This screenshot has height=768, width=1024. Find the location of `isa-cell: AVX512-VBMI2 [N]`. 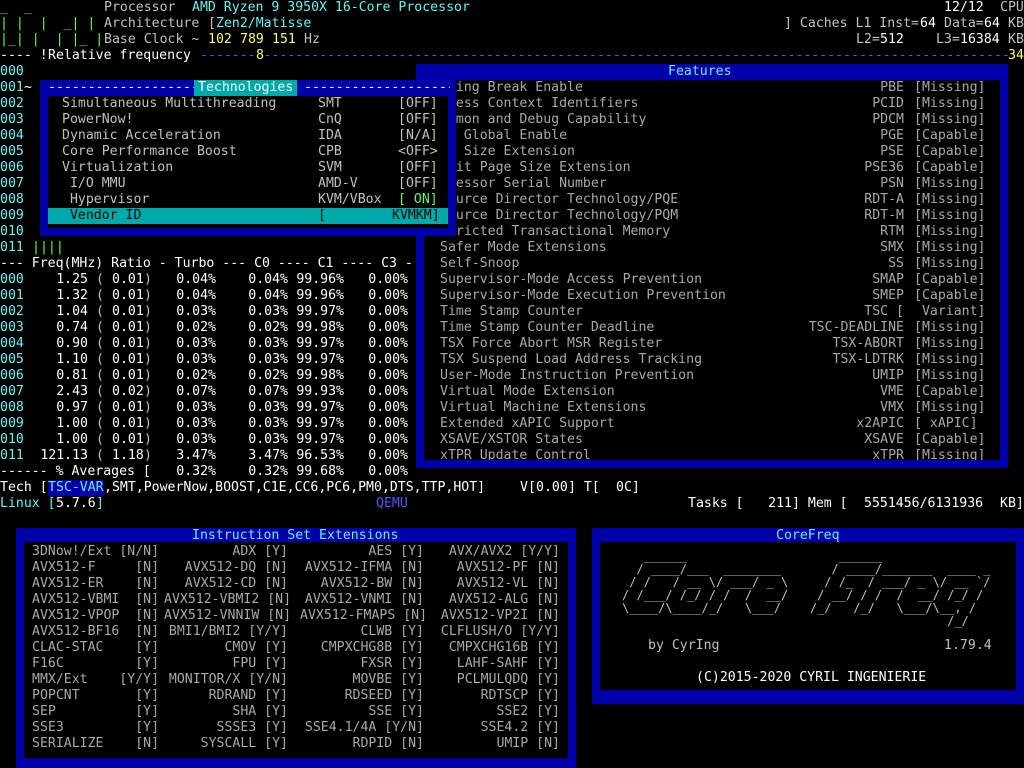

isa-cell: AVX512-VBMI2 [N] is located at coordinates (228, 599).